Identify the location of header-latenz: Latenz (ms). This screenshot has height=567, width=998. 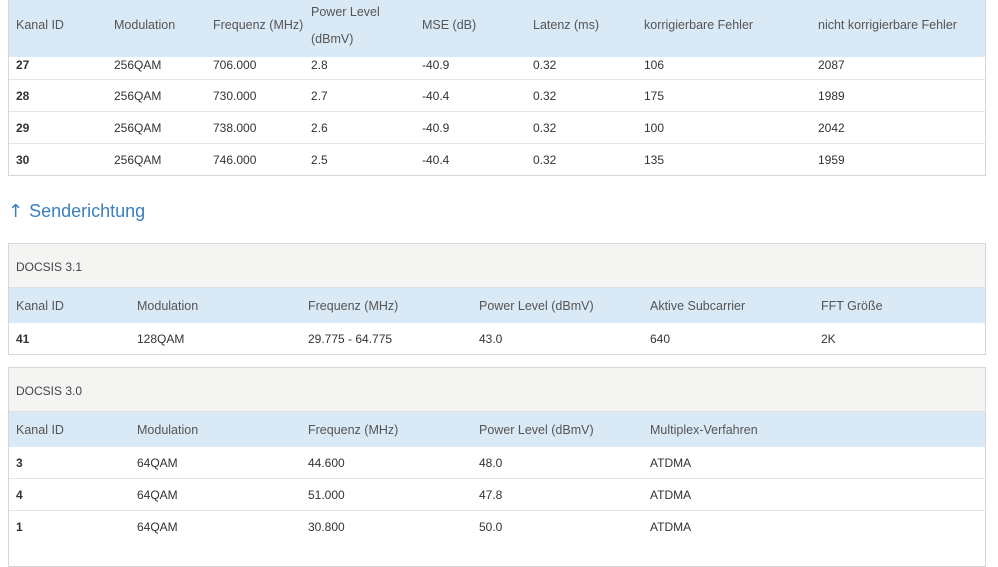
(566, 25).